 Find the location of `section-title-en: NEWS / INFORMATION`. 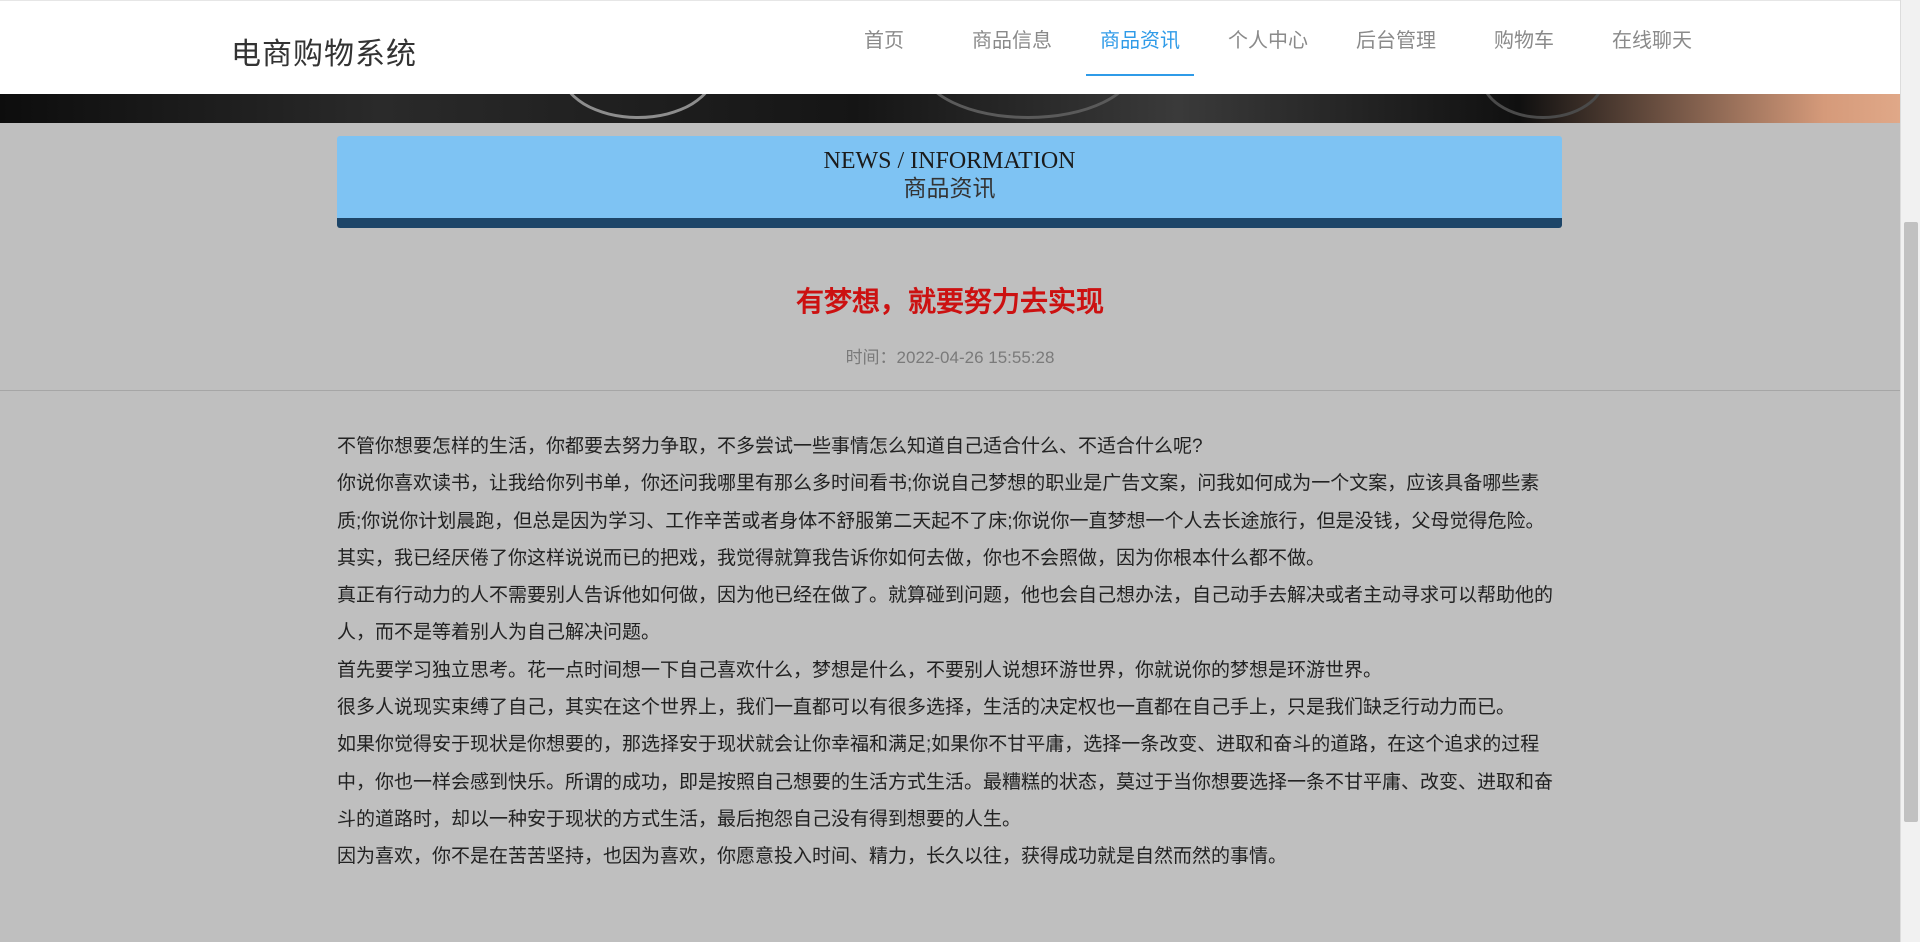

section-title-en: NEWS / INFORMATION is located at coordinates (949, 161).